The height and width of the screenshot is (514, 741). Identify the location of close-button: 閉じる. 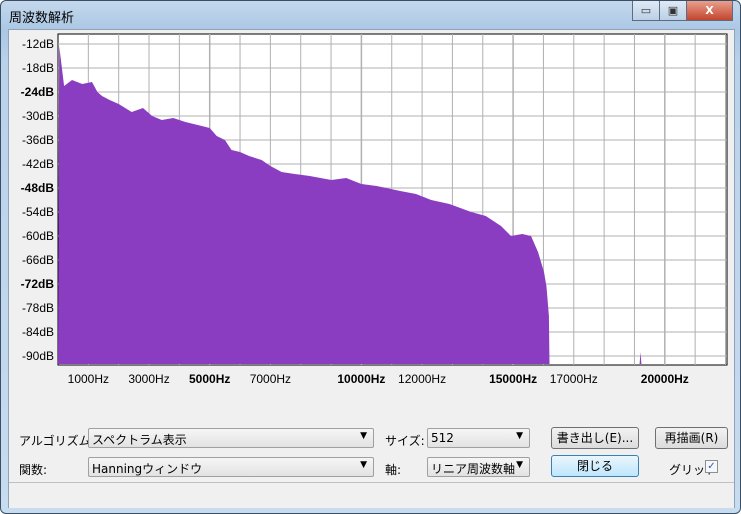
(595, 466).